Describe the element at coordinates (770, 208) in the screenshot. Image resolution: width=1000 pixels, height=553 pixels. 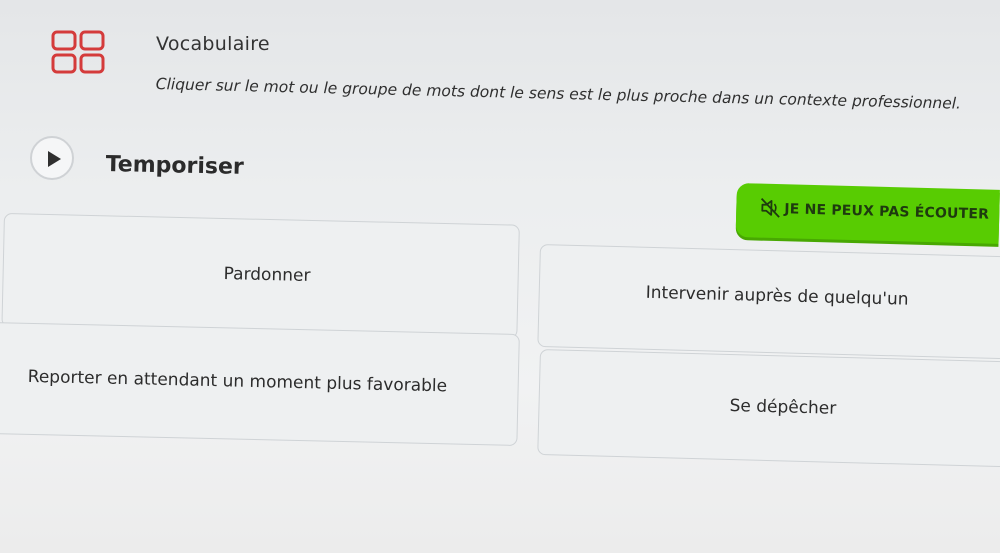
I see `speaker-muted-icon` at that location.